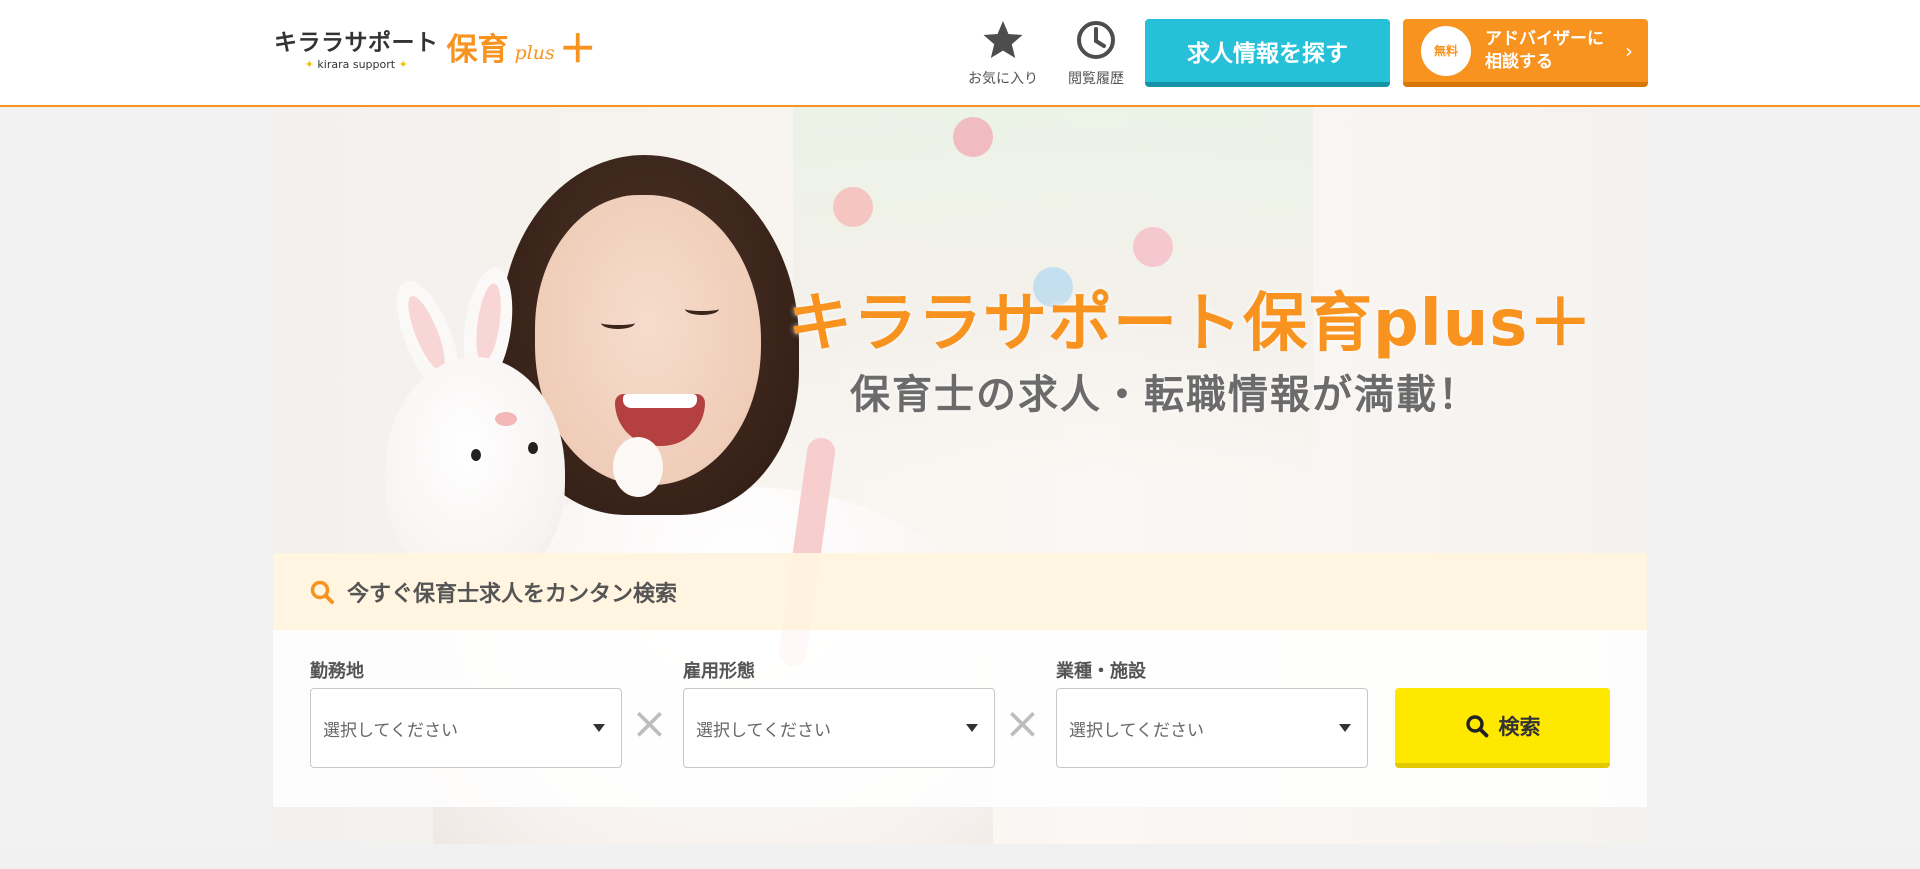 The image size is (1920, 869). What do you see at coordinates (1003, 79) in the screenshot?
I see `favorites-label: お気に入り` at bounding box center [1003, 79].